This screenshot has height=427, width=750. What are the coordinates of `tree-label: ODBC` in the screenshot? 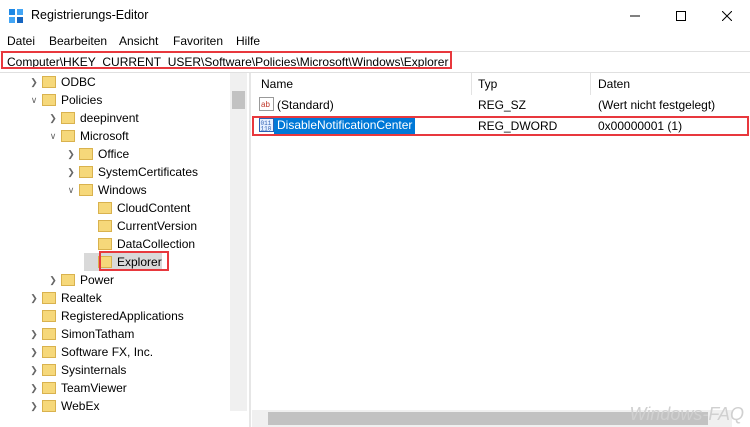 It's located at (78, 82).